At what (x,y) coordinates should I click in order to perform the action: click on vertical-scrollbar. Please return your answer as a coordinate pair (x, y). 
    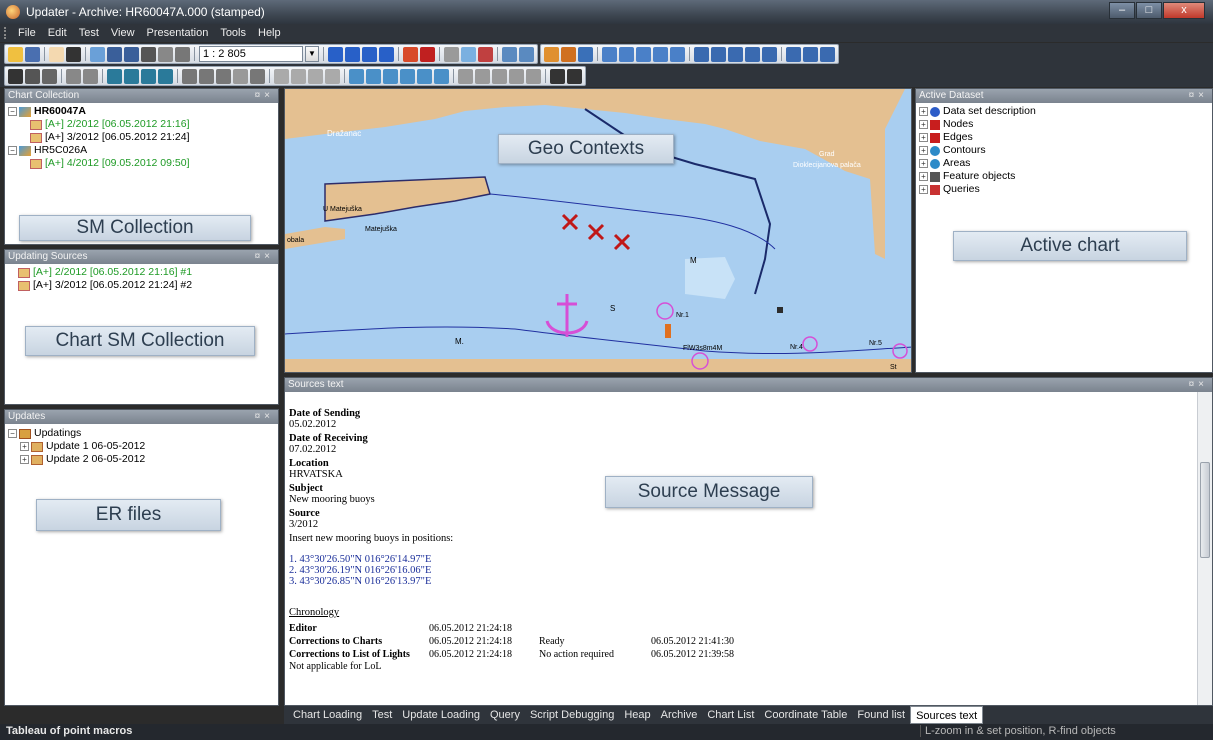
    Looking at the image, I should click on (1204, 548).